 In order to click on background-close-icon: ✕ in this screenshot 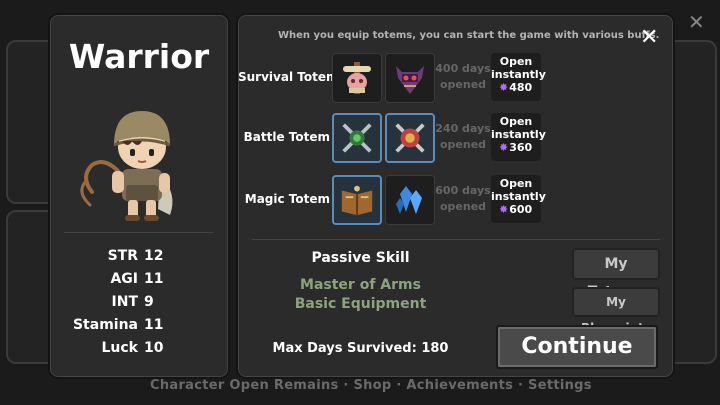, I will do `click(696, 22)`.